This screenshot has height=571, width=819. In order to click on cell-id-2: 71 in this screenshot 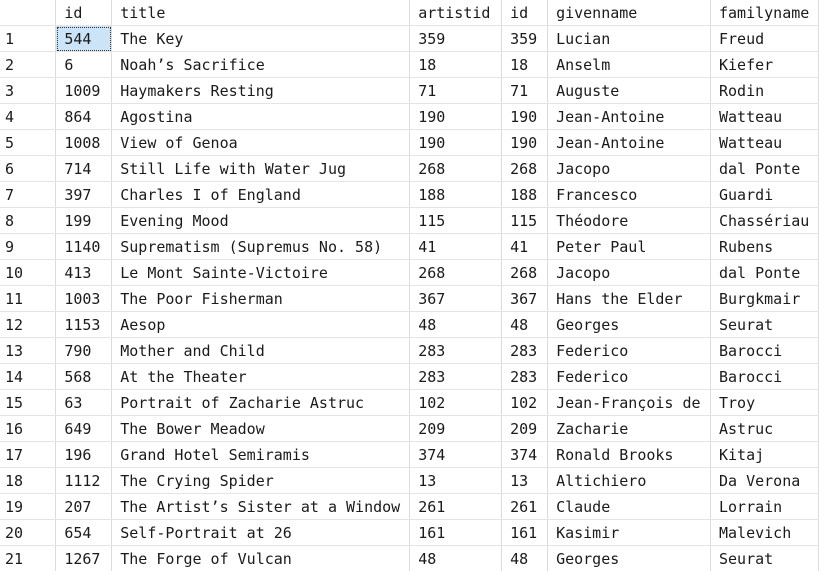, I will do `click(525, 91)`.